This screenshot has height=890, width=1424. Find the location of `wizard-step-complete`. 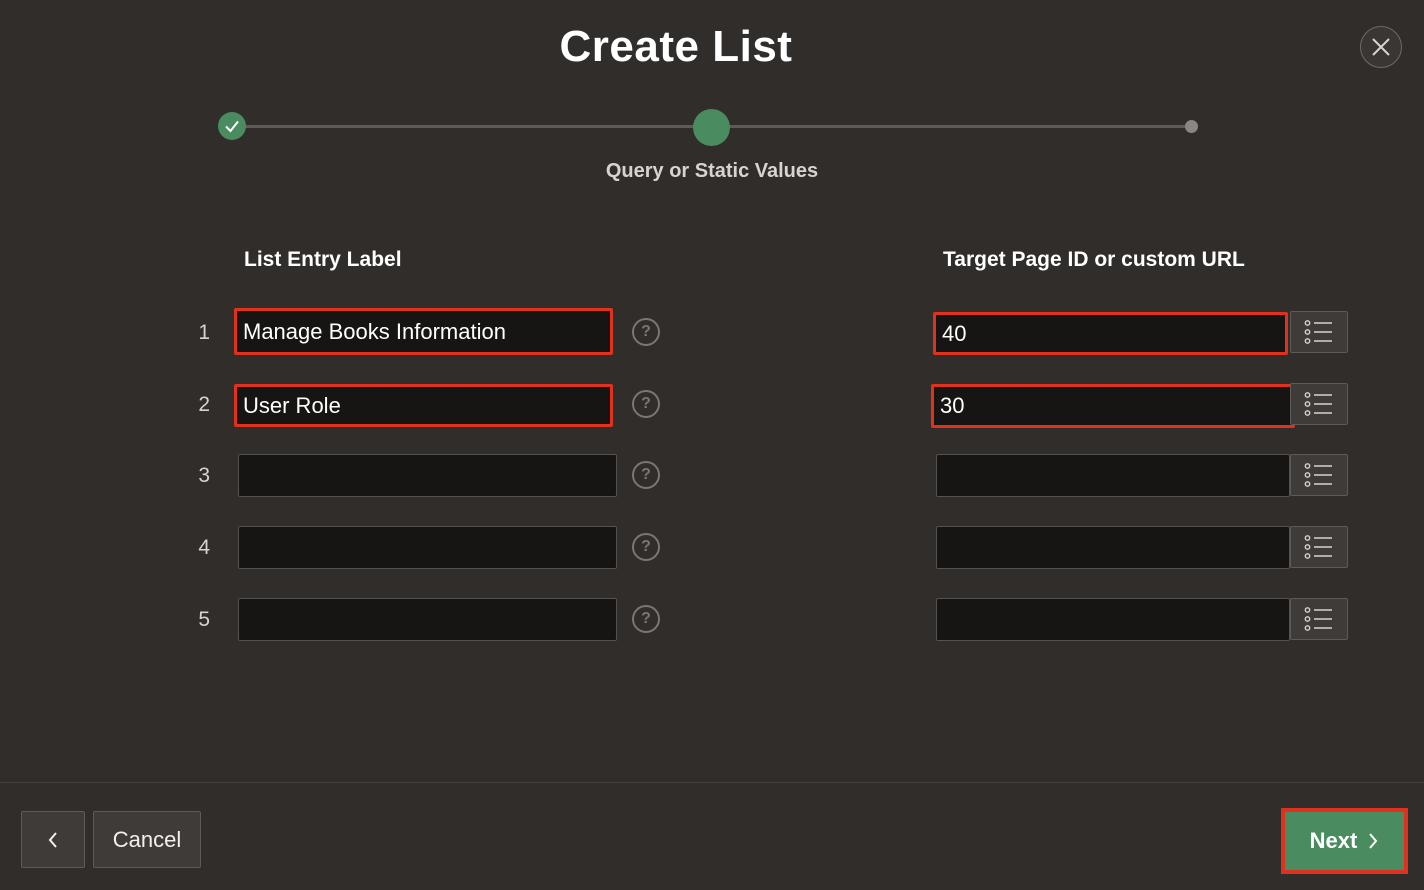

wizard-step-complete is located at coordinates (232, 126).